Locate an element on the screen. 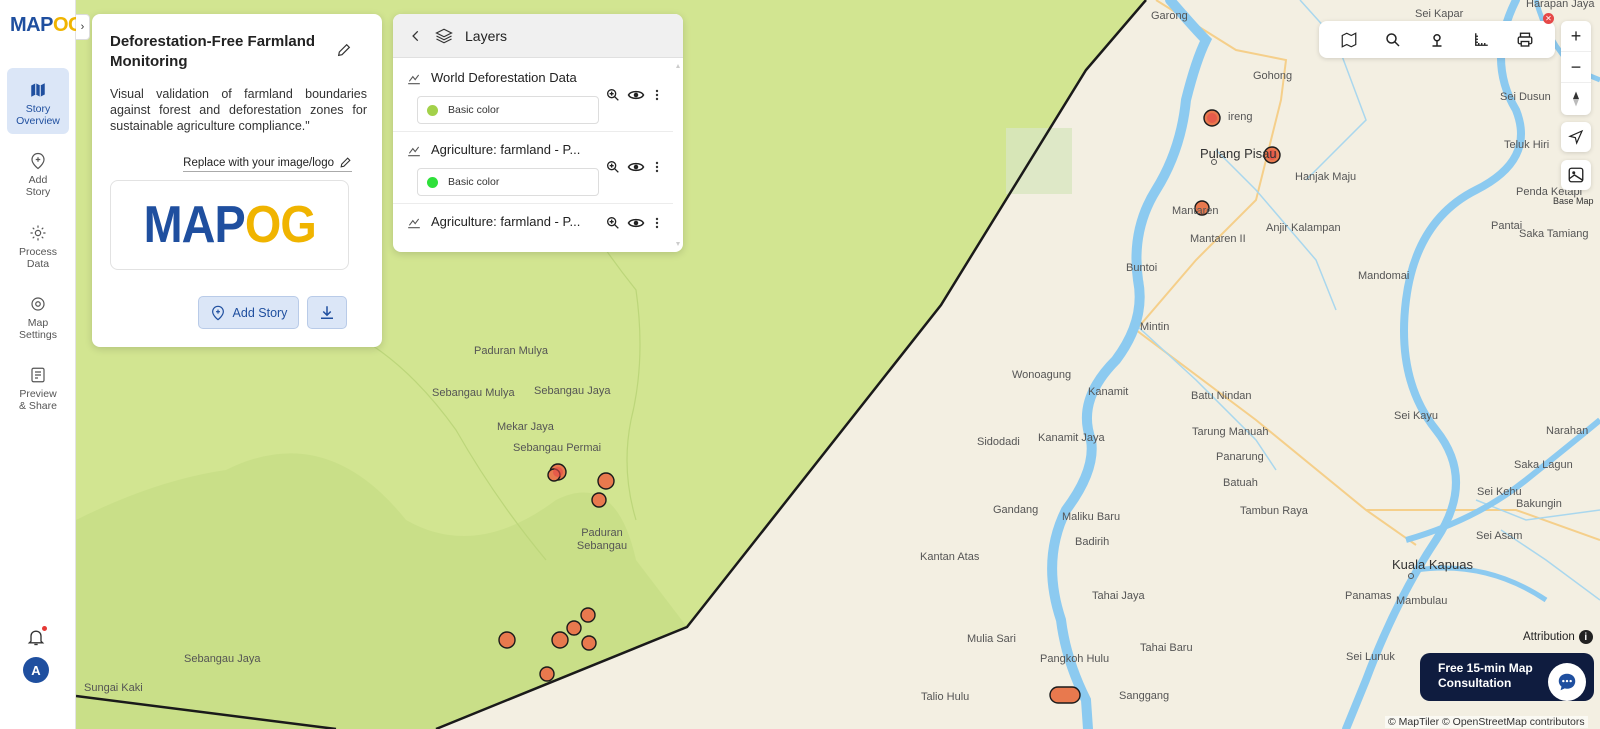 This screenshot has width=1600, height=729. color-dot is located at coordinates (432, 182).